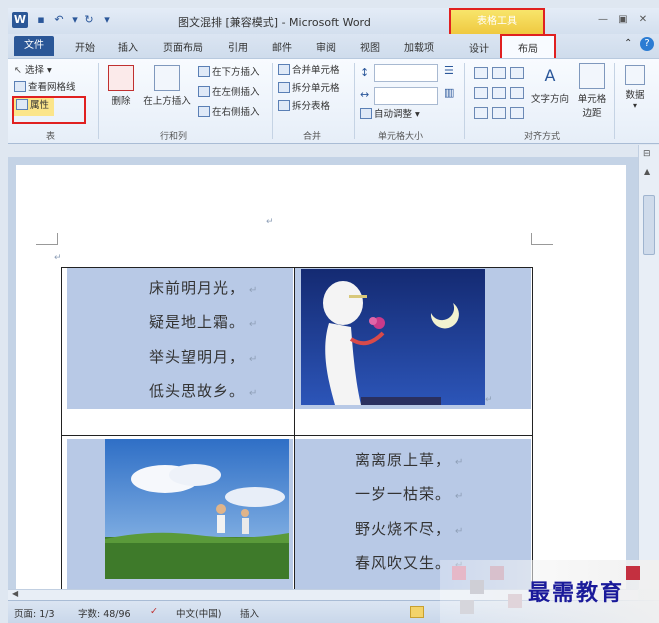 This screenshot has height=623, width=659. I want to click on tab-review: 审阅, so click(326, 46).